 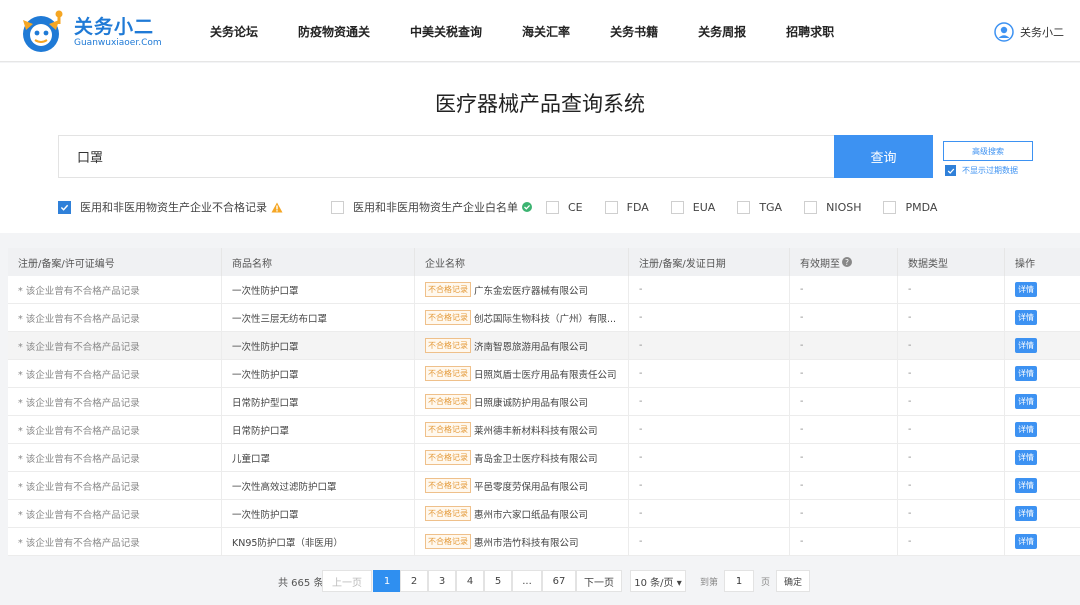 What do you see at coordinates (811, 207) in the screenshot?
I see `filter-niosh-checkbox` at bounding box center [811, 207].